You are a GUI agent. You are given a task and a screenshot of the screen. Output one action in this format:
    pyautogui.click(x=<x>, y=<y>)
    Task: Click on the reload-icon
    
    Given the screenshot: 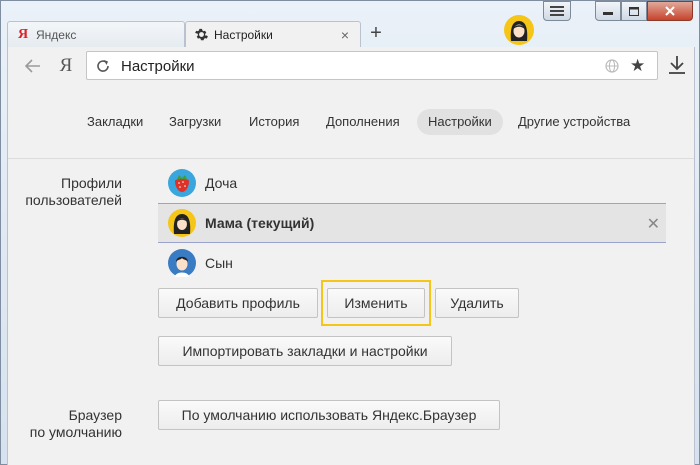 What is the action you would take?
    pyautogui.click(x=103, y=66)
    